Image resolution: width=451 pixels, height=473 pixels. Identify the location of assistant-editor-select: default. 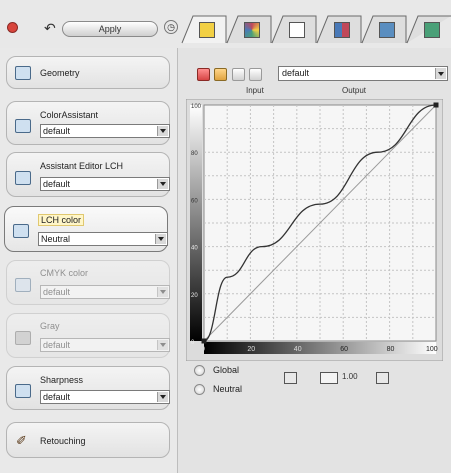
(105, 184).